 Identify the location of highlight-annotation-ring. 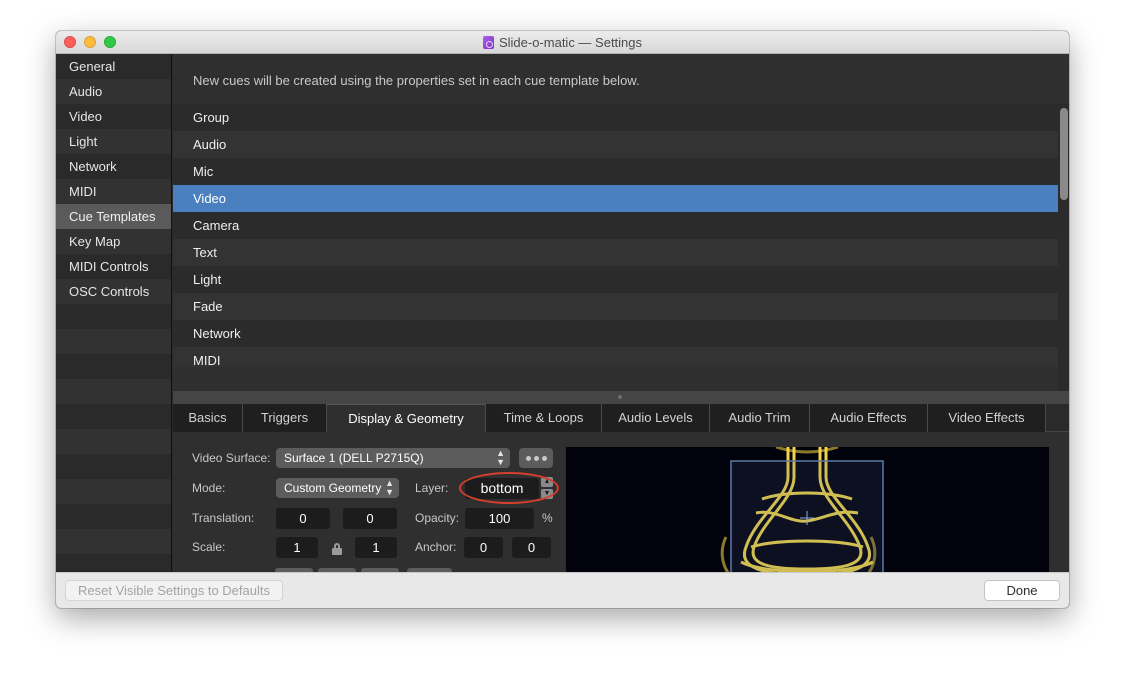
(509, 488).